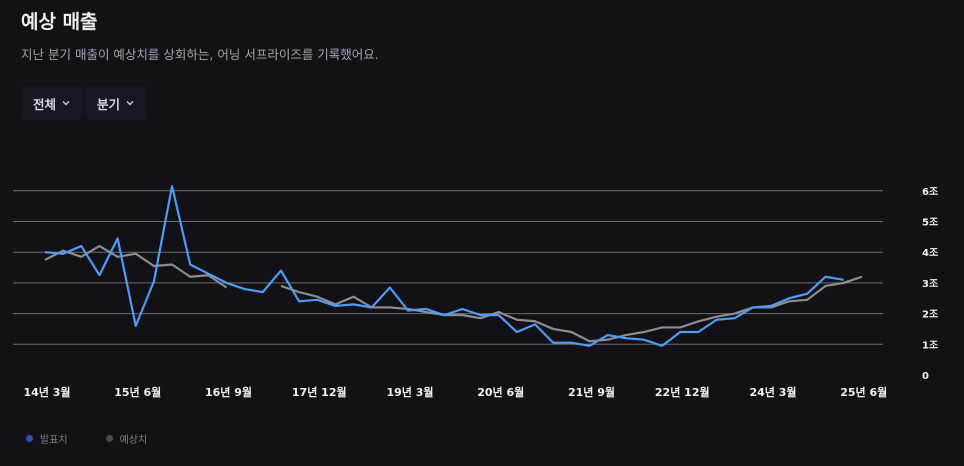 This screenshot has height=466, width=964. What do you see at coordinates (109, 104) in the screenshot?
I see `period-filter-label: 분기` at bounding box center [109, 104].